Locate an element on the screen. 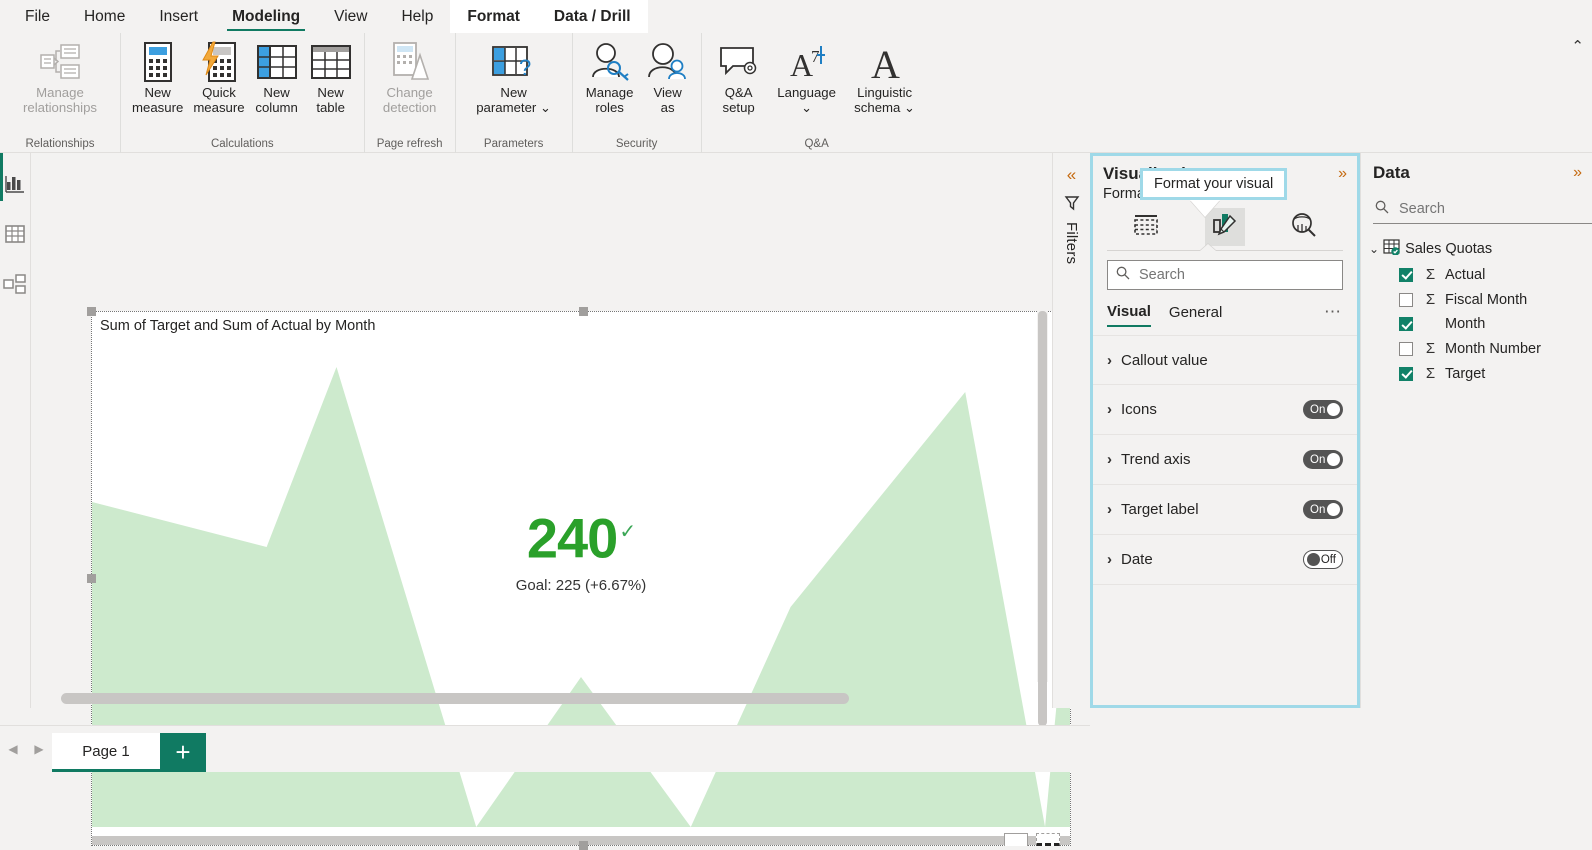  resize-handle-top-left is located at coordinates (91, 311).